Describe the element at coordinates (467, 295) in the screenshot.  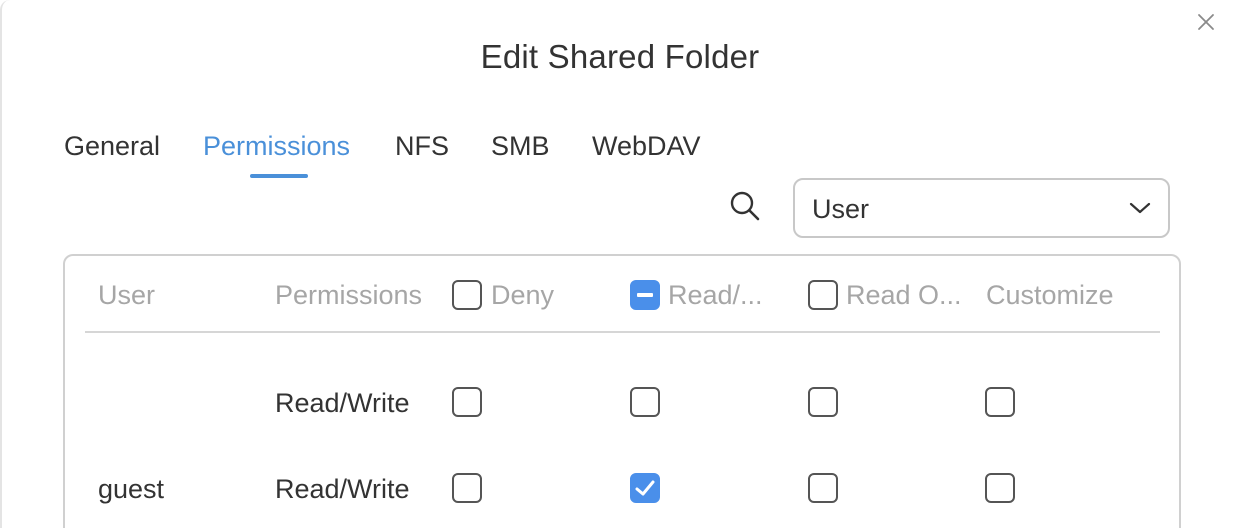
I see `header-deny-checkbox` at that location.